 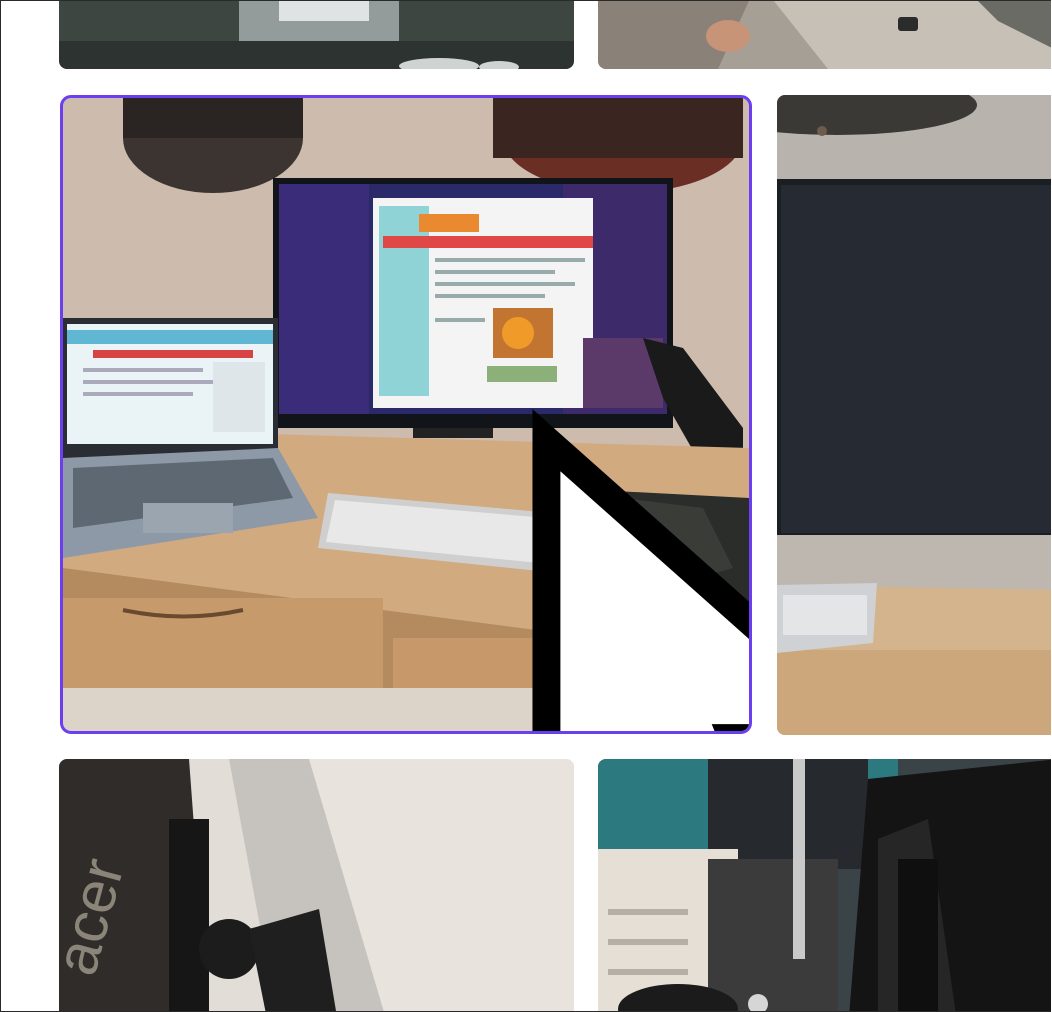 I want to click on photo-2-image, so click(x=824, y=35).